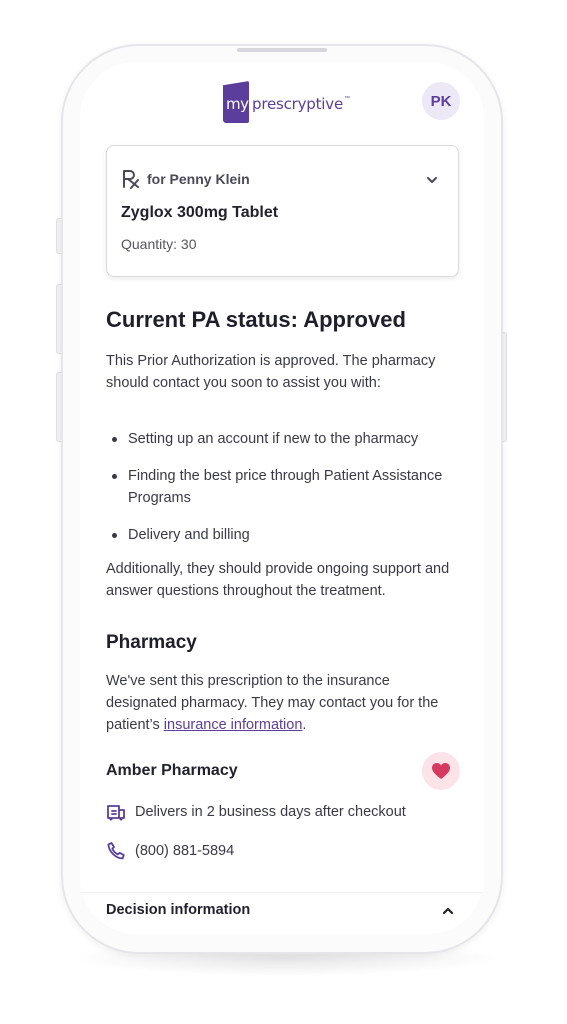 The image size is (567, 1024). Describe the element at coordinates (256, 319) in the screenshot. I see `pa-status-title: Current PA status: Approved` at that location.